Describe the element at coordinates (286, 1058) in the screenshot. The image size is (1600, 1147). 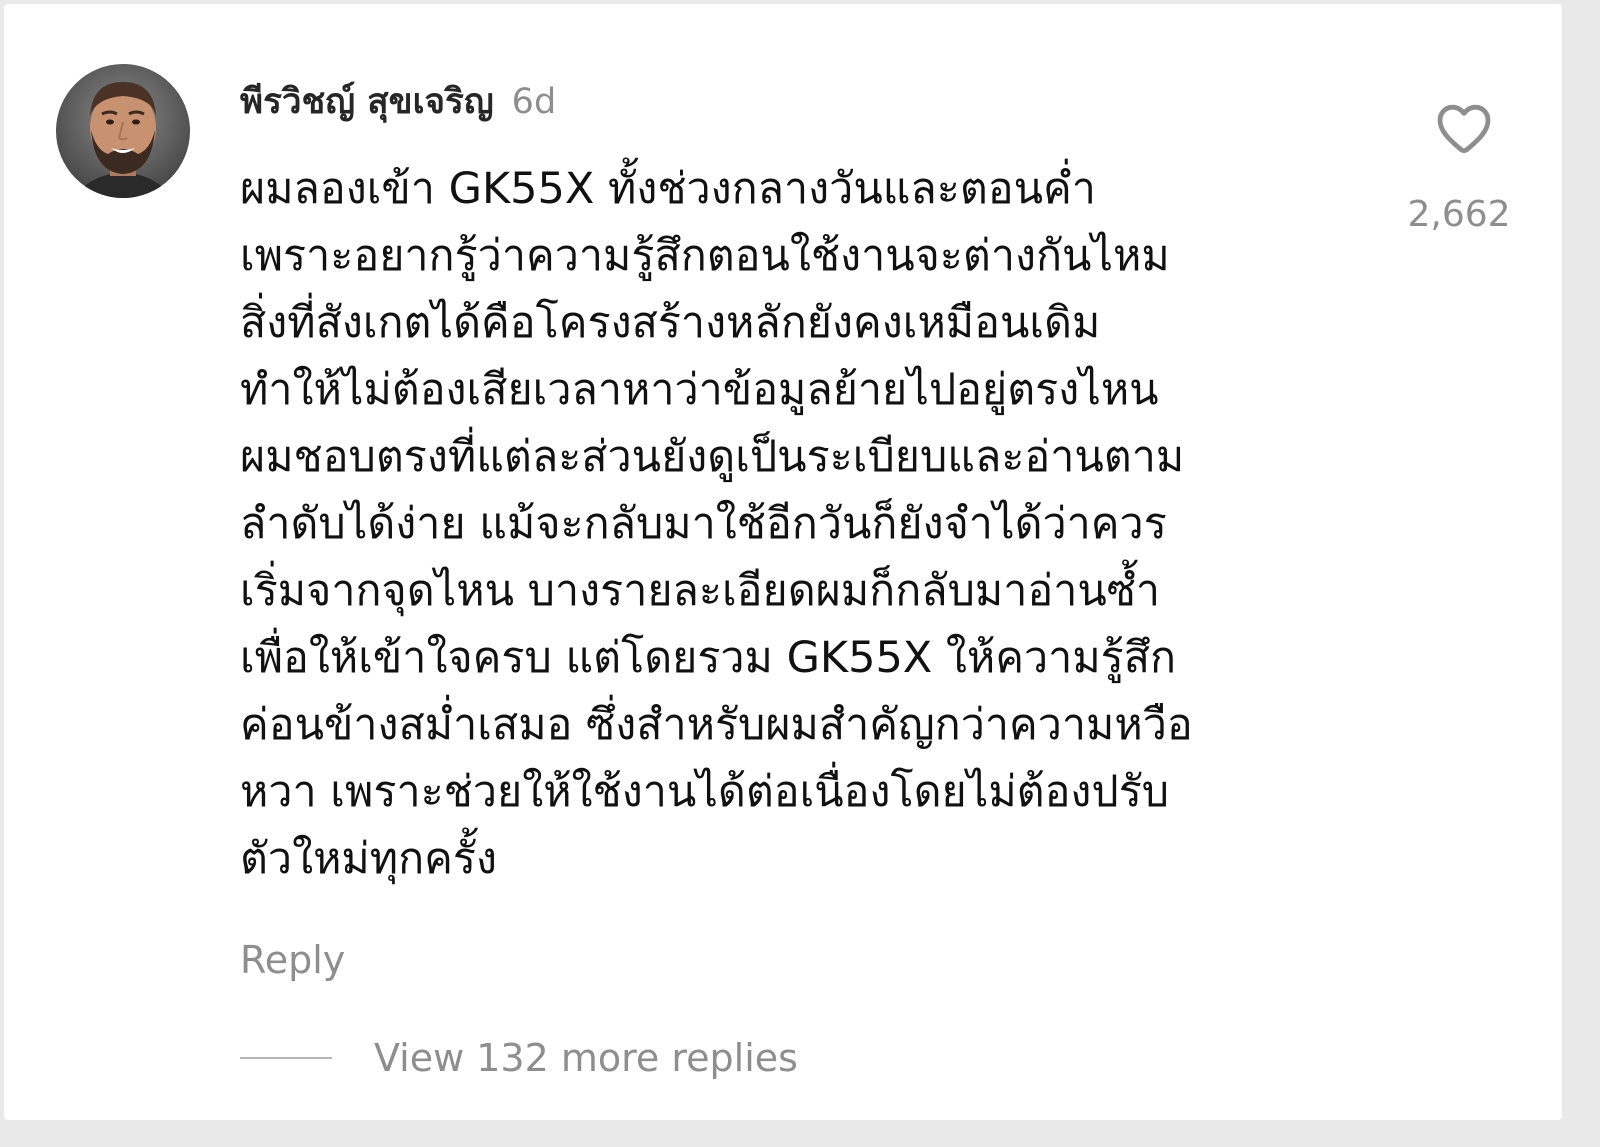
I see `replies-divider-line` at that location.